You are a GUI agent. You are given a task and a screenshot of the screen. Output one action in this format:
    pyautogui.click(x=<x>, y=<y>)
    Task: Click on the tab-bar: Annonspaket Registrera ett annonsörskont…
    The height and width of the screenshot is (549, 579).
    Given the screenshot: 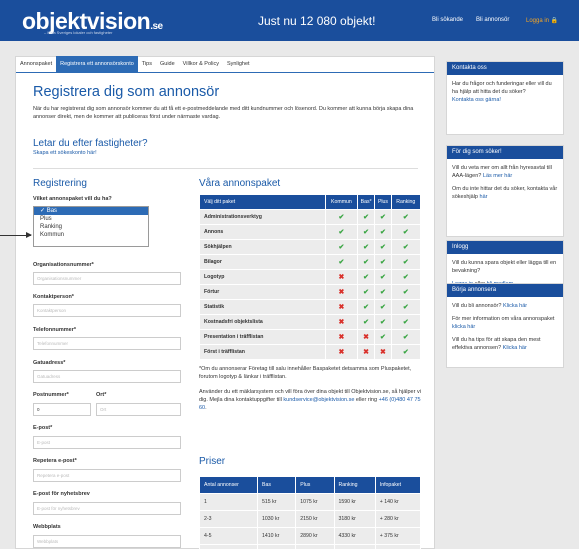 What is the action you would take?
    pyautogui.click(x=135, y=64)
    